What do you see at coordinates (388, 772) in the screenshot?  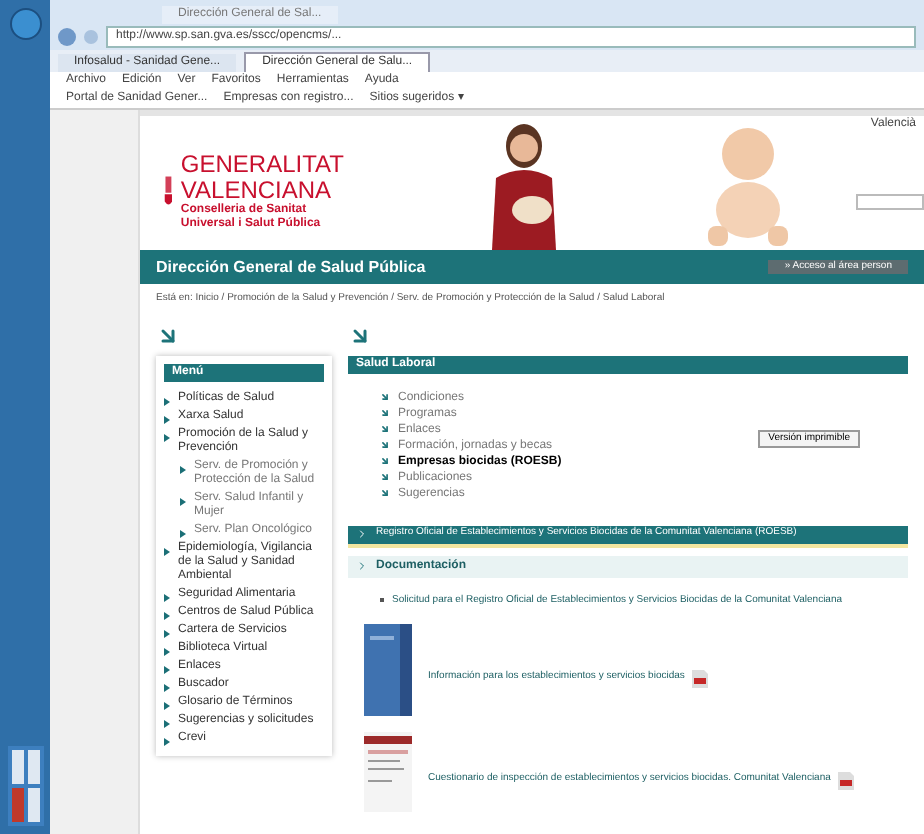 I see `form-thumbnail` at bounding box center [388, 772].